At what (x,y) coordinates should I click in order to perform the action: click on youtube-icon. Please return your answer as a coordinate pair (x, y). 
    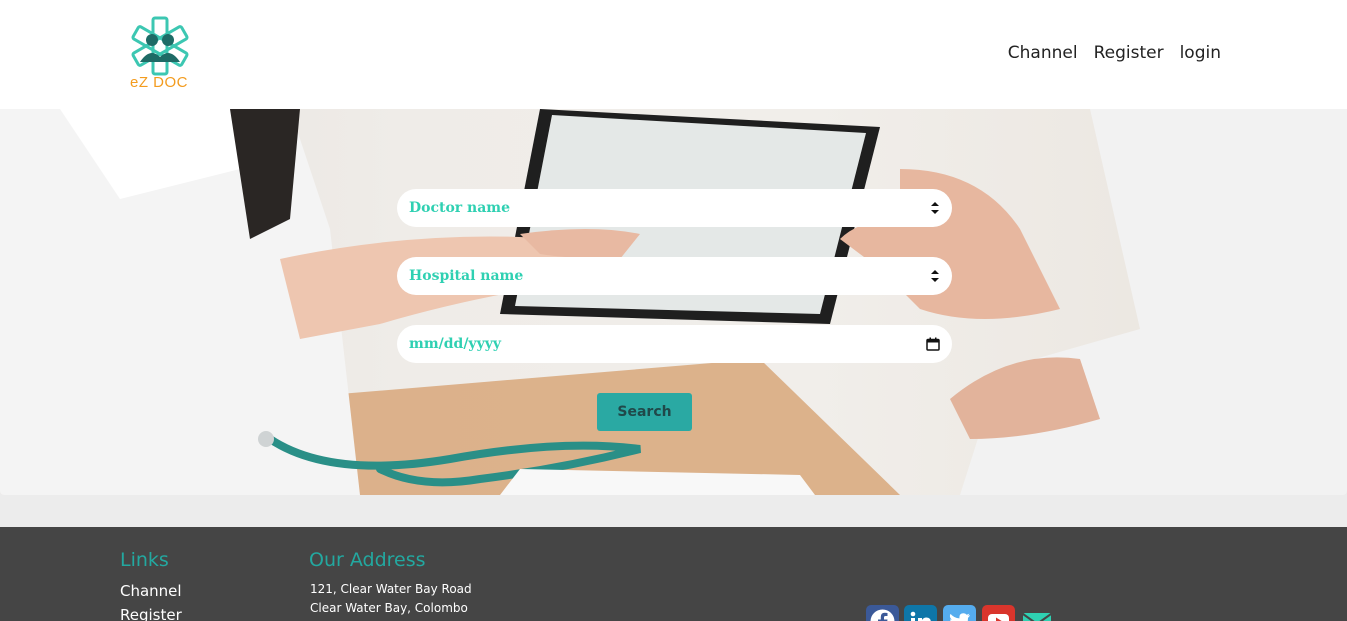
    Looking at the image, I should click on (998, 613).